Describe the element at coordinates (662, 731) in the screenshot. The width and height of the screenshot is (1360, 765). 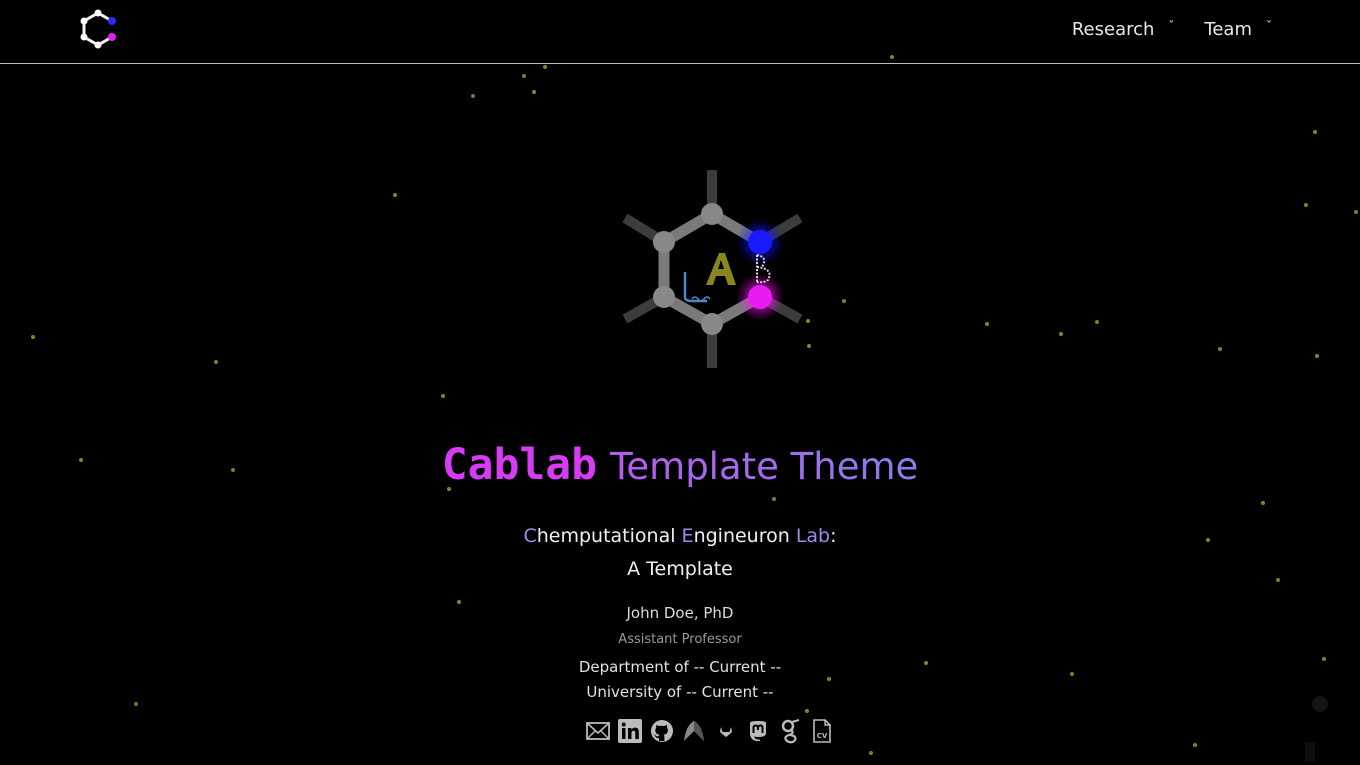
I see `github-icon` at that location.